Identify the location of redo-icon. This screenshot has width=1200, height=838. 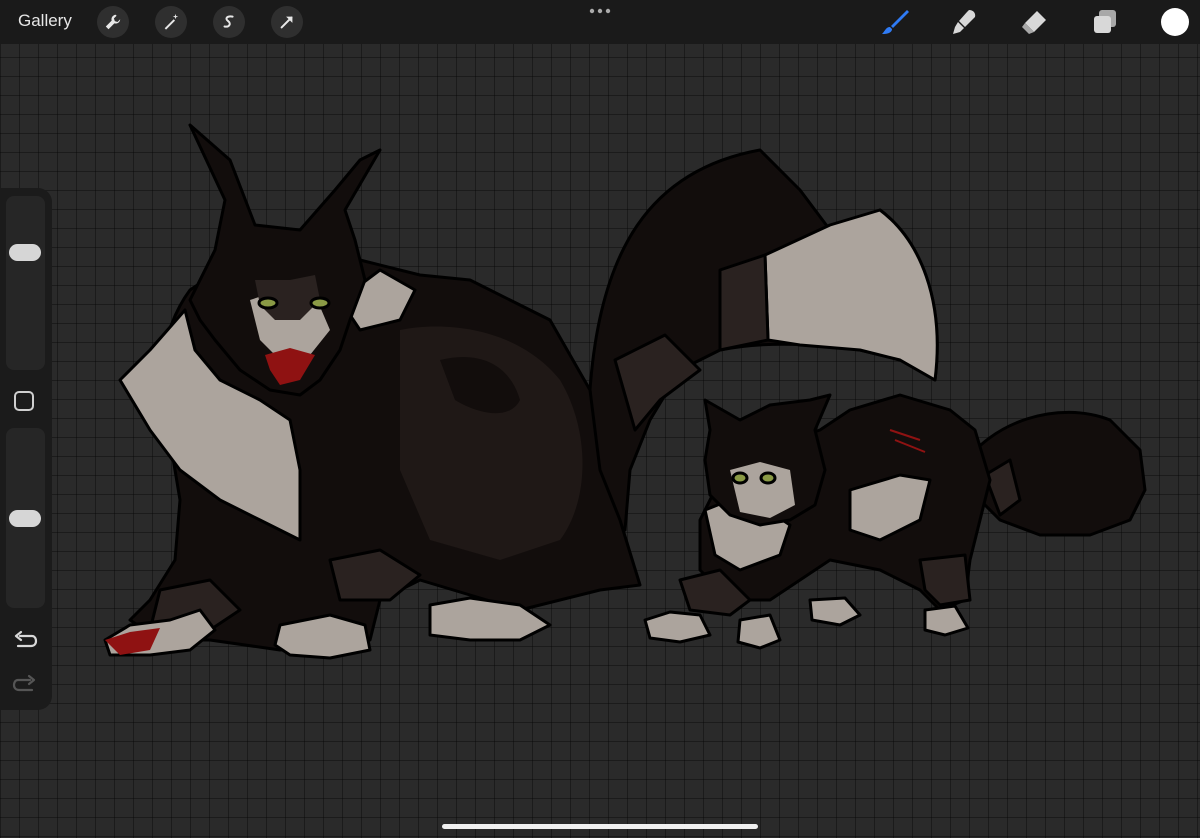
(25, 685).